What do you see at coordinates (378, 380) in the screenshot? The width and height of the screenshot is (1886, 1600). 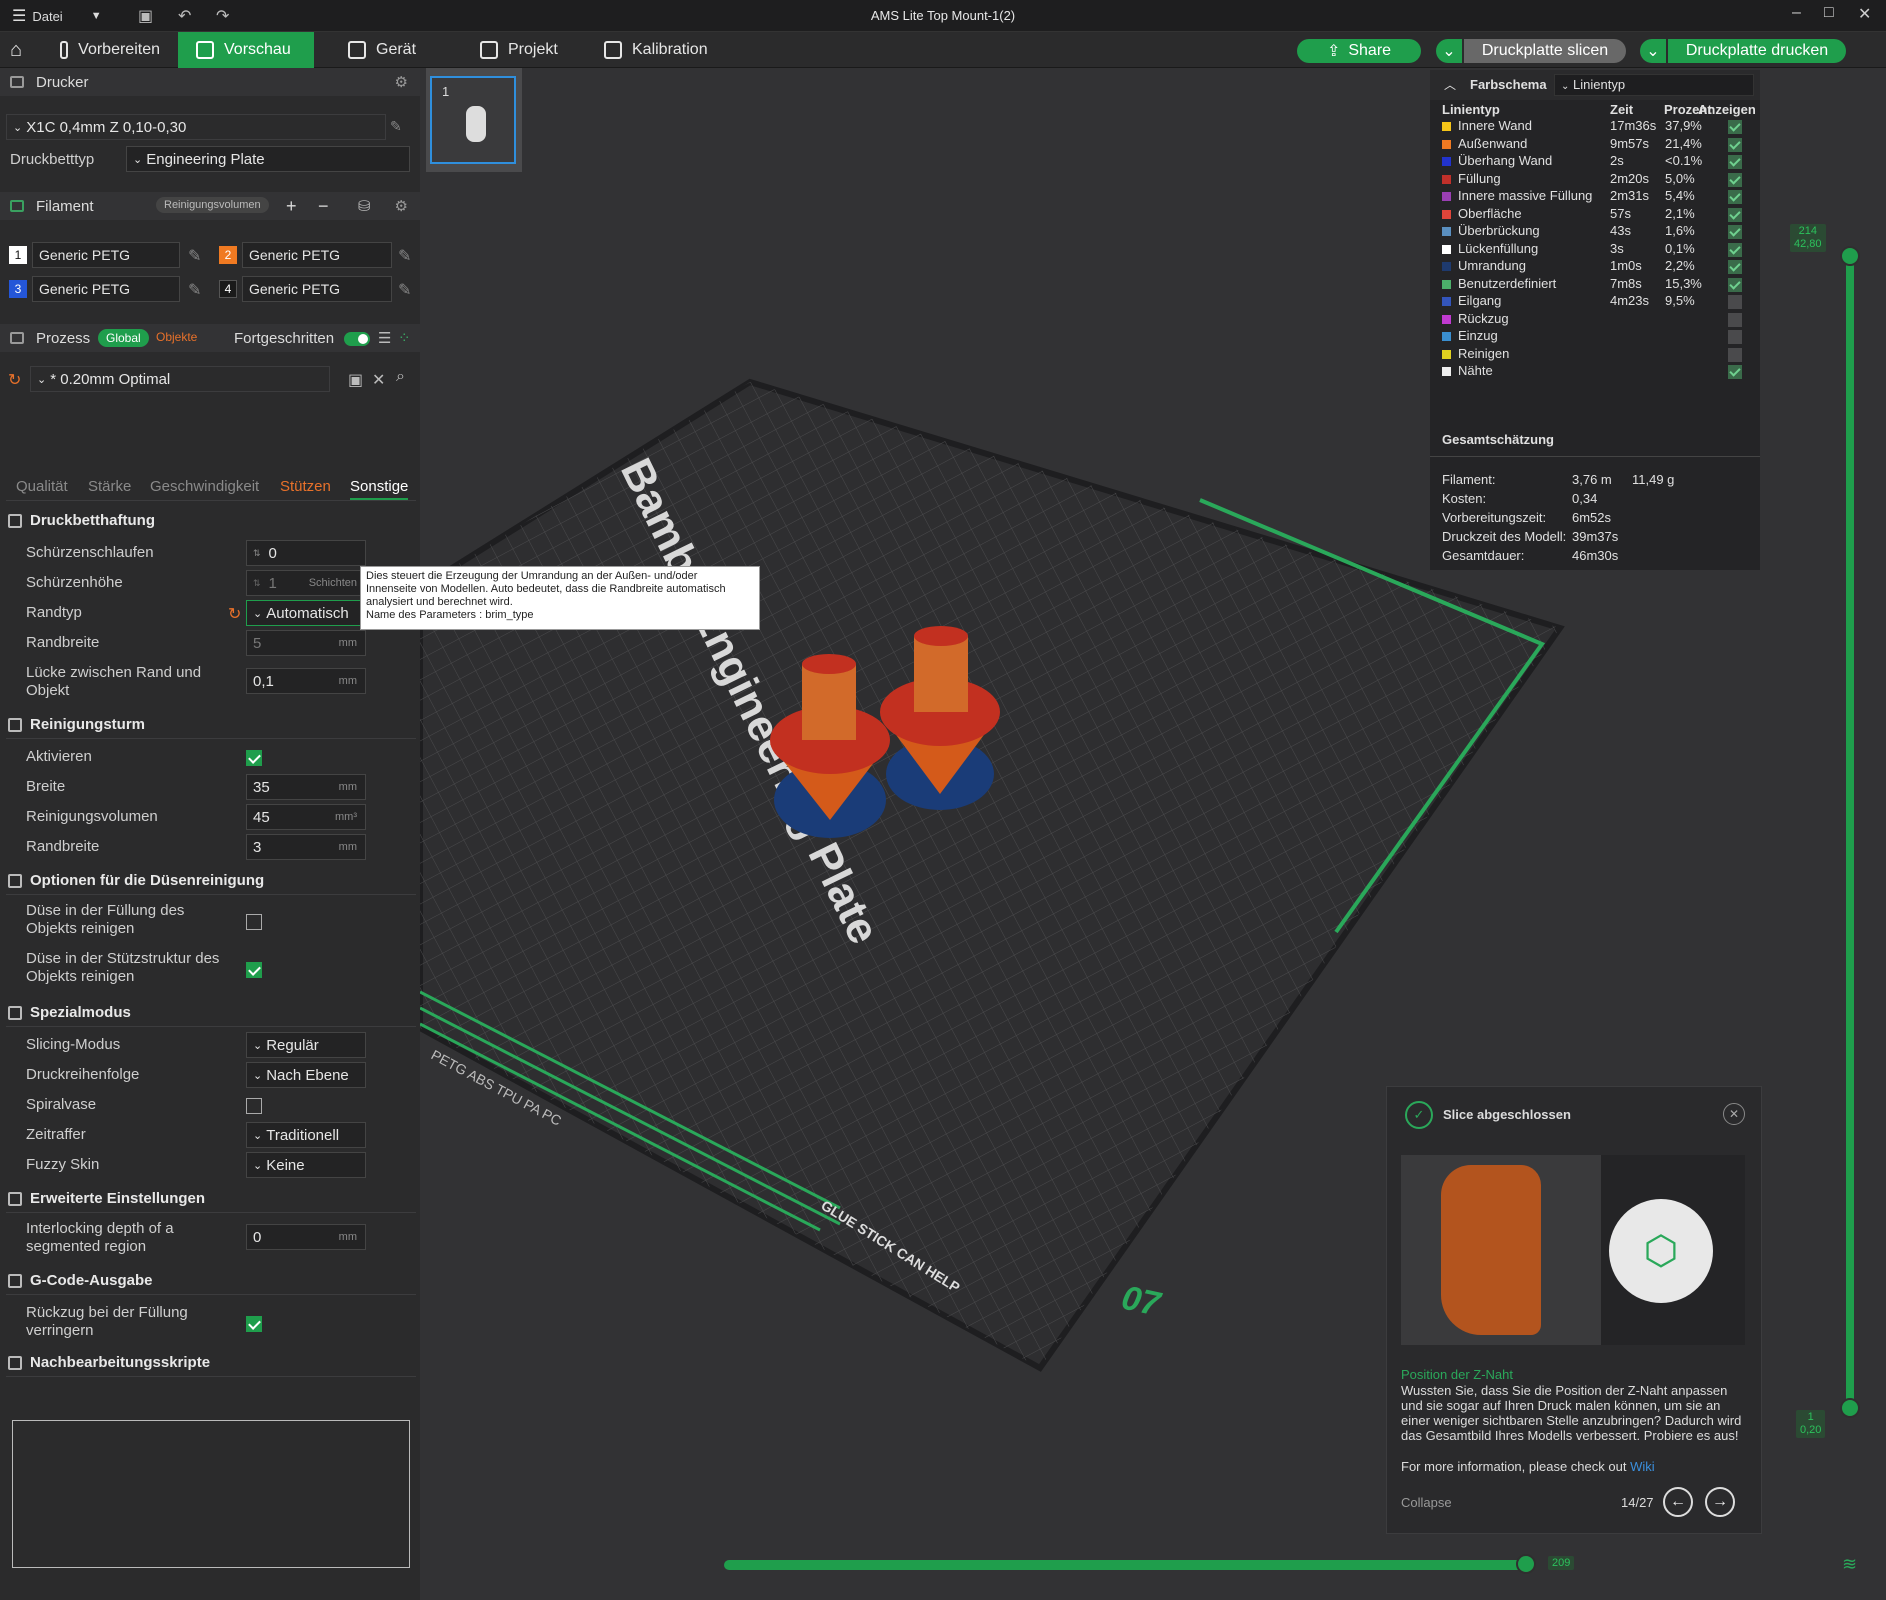 I see `close-preset-icon: ✕` at bounding box center [378, 380].